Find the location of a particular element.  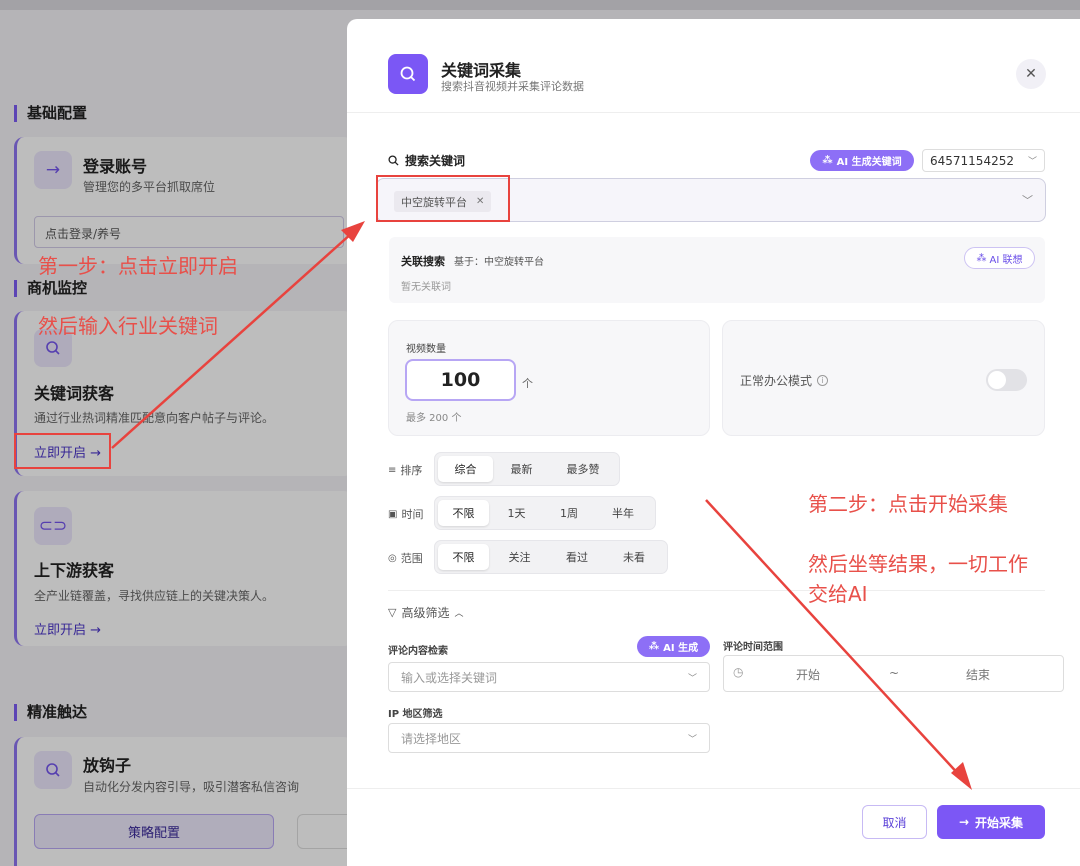

date-start: 开始 is located at coordinates (808, 674).